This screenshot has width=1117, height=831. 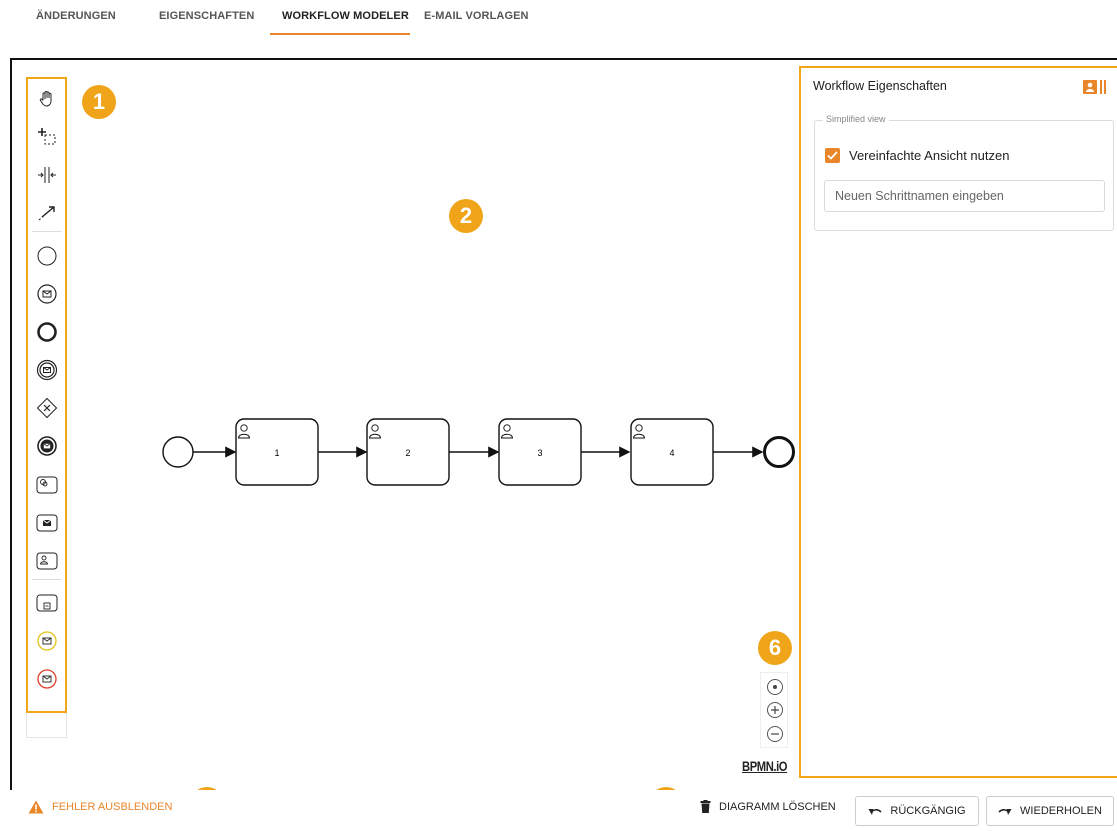 What do you see at coordinates (46, 136) in the screenshot?
I see `lasso-tool-icon` at bounding box center [46, 136].